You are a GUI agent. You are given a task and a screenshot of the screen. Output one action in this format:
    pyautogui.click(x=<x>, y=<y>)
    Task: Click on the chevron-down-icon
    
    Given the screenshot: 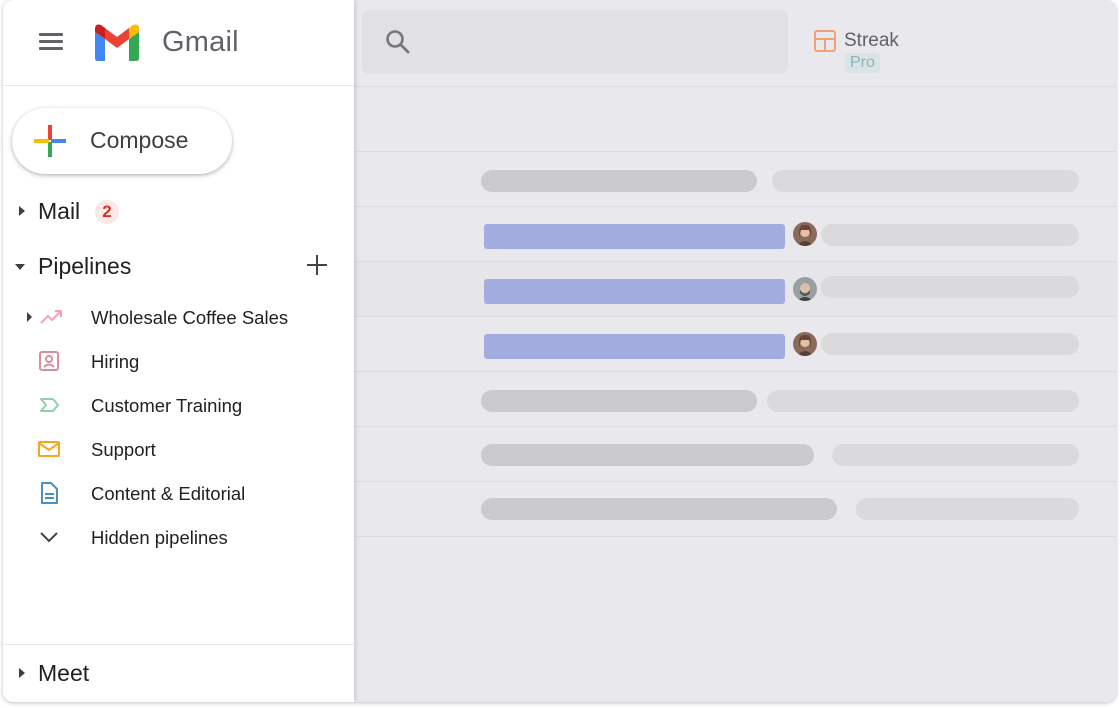 What is the action you would take?
    pyautogui.click(x=49, y=537)
    